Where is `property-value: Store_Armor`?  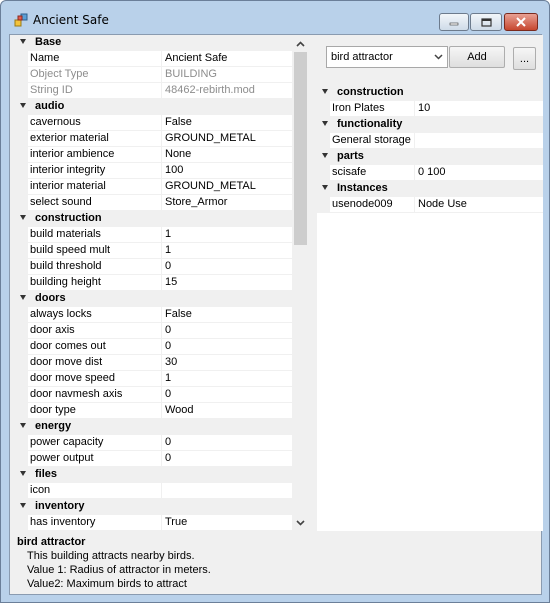 property-value: Store_Armor is located at coordinates (228, 203).